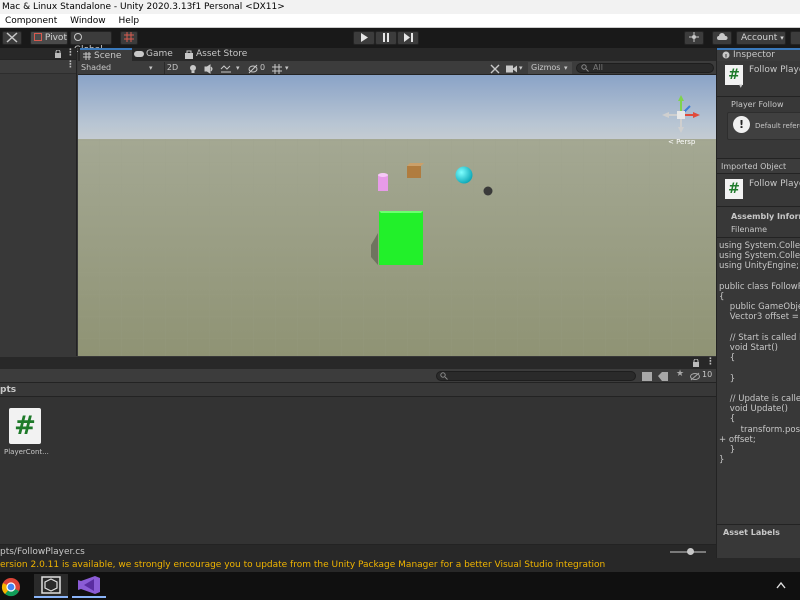 Image resolution: width=800 pixels, height=600 pixels. I want to click on 2d-toggle: 2D, so click(172, 68).